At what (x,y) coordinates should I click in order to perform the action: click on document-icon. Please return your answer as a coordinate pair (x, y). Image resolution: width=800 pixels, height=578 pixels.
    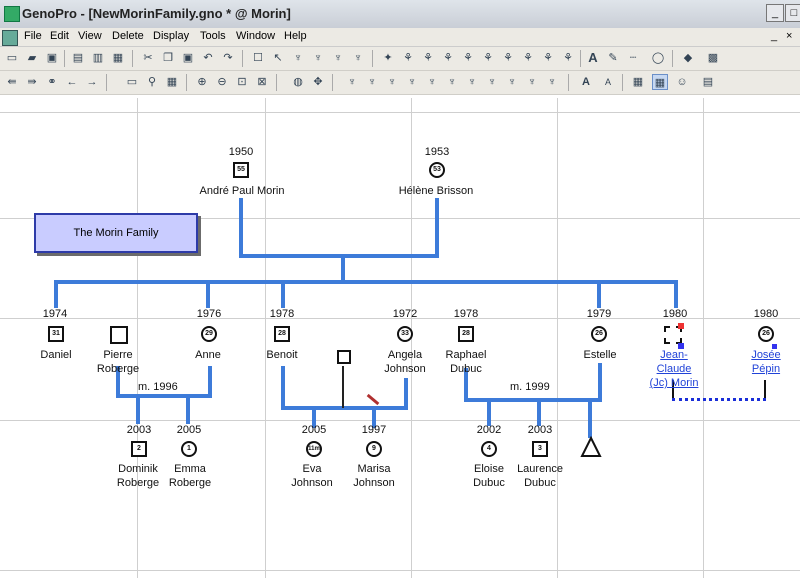
    Looking at the image, I should click on (10, 38).